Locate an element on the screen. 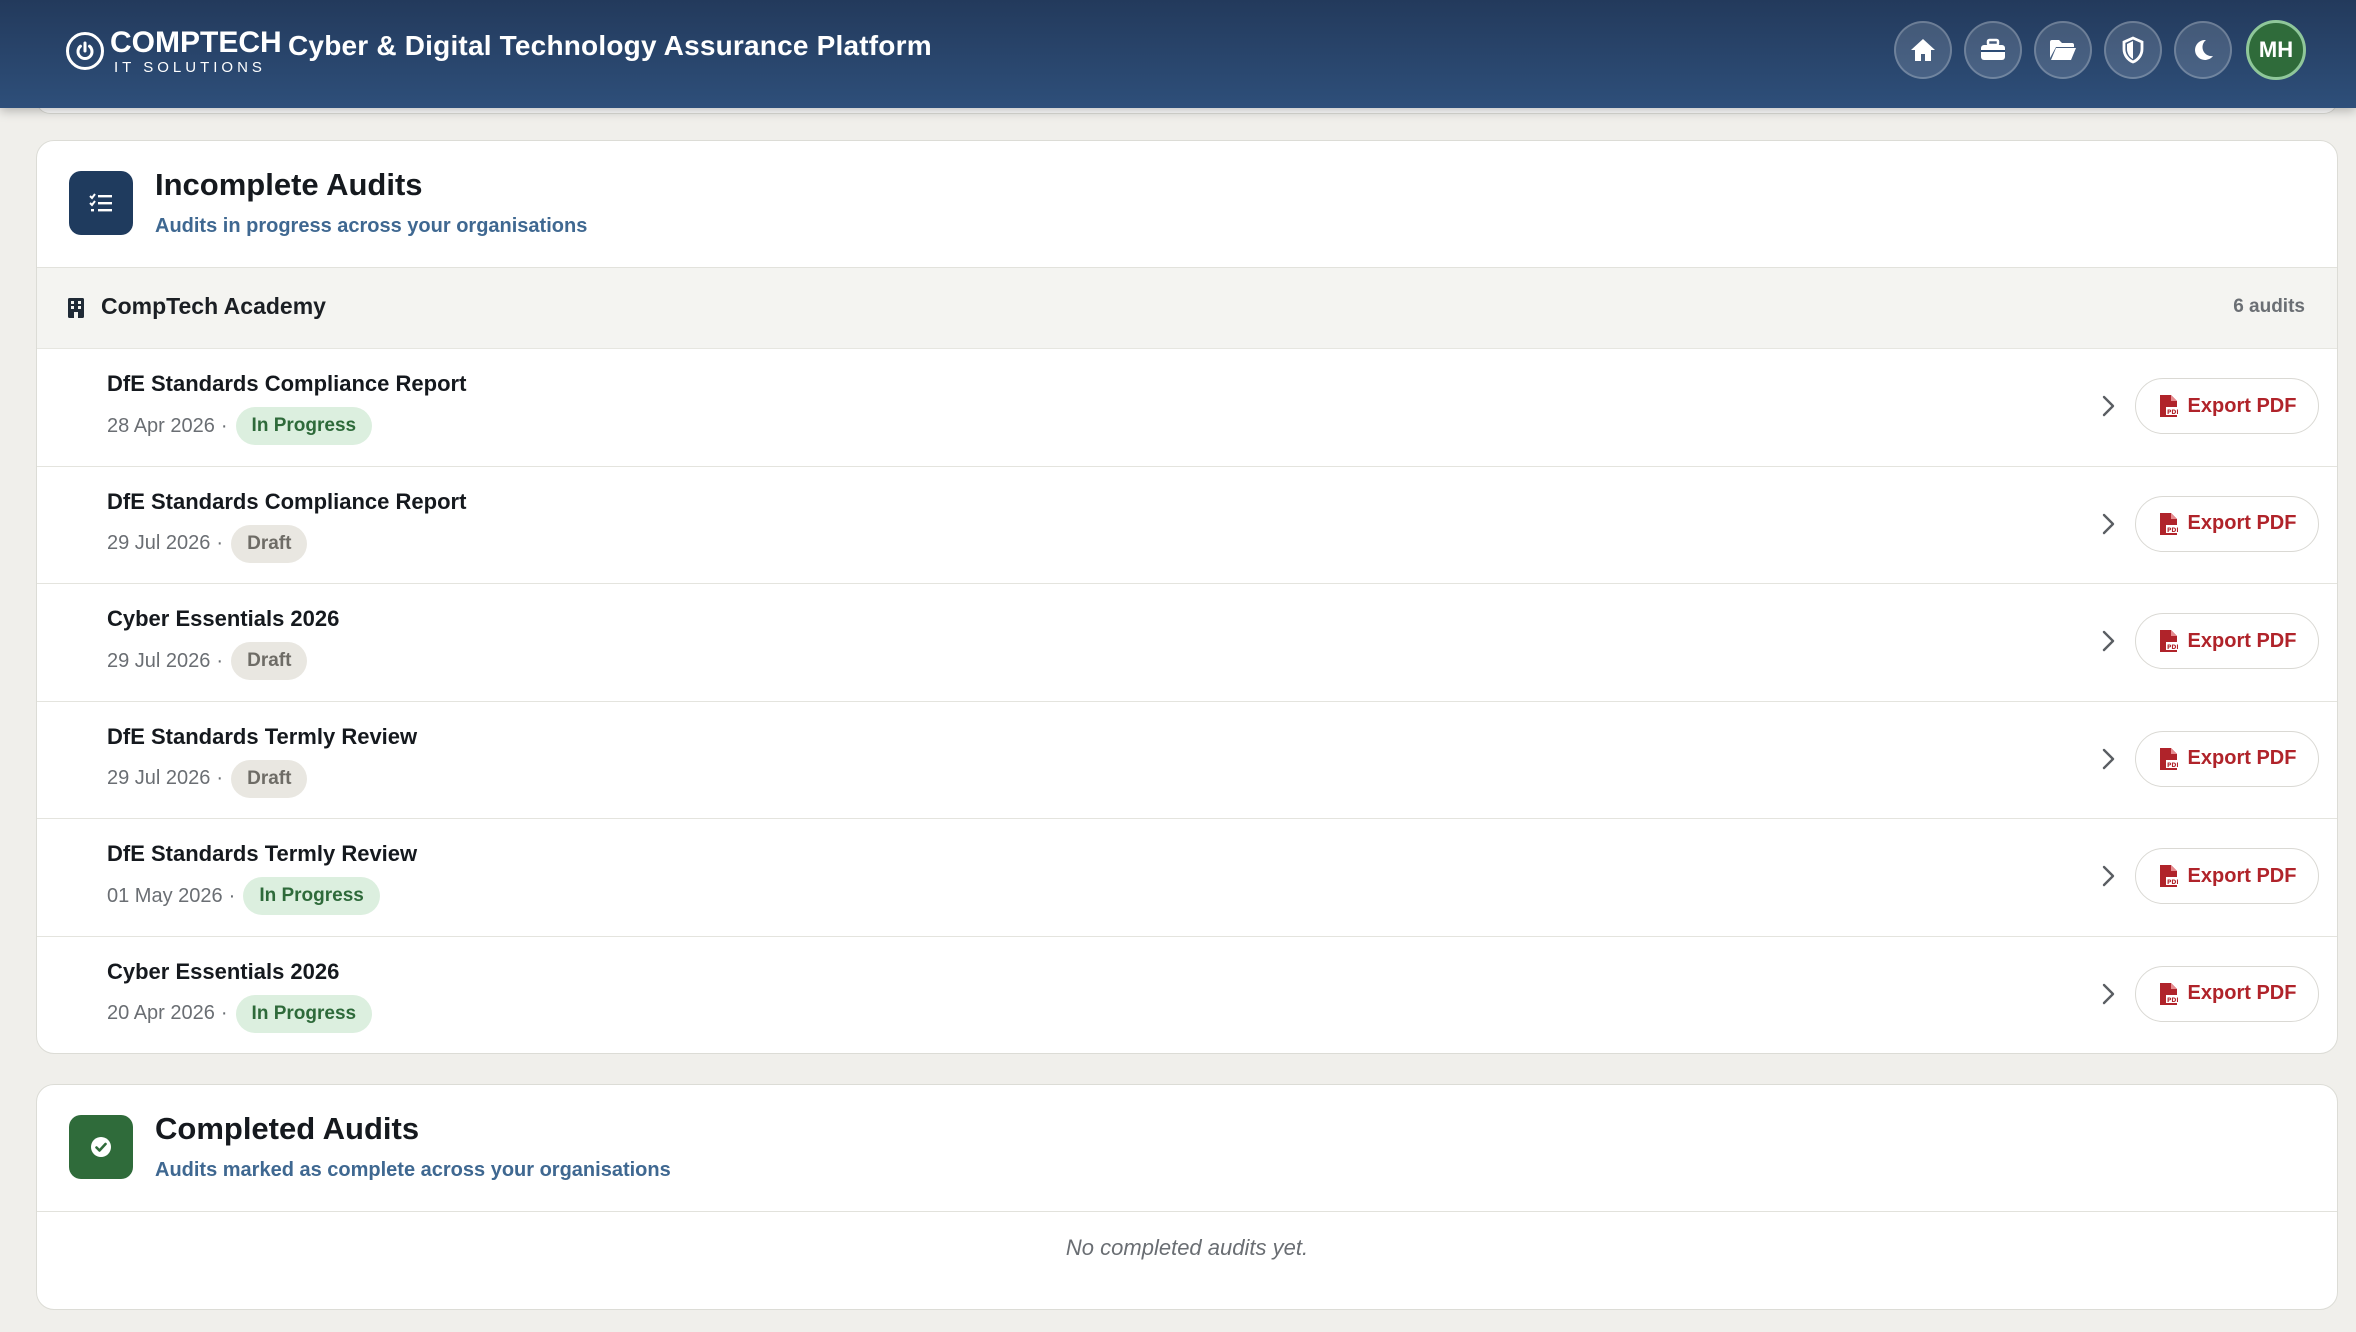 This screenshot has width=2356, height=1332. logo-sub-text: IT SOLUTIONS is located at coordinates (190, 67).